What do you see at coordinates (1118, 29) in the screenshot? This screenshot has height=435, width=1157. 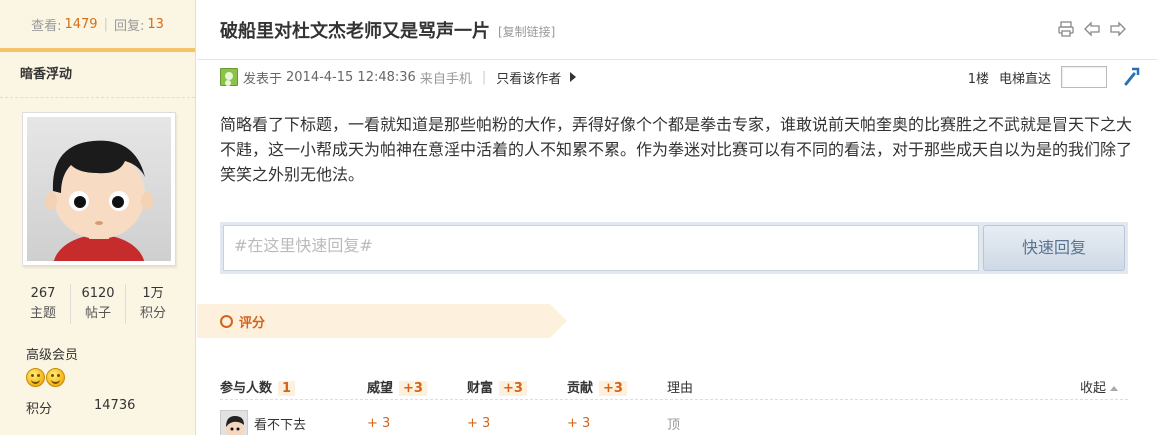 I see `next-thread-icon` at bounding box center [1118, 29].